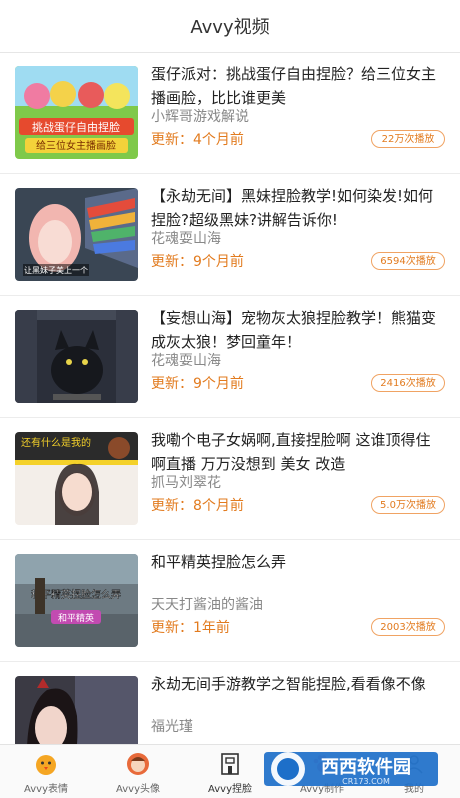  What do you see at coordinates (138, 764) in the screenshot?
I see `avatar-face-icon` at bounding box center [138, 764].